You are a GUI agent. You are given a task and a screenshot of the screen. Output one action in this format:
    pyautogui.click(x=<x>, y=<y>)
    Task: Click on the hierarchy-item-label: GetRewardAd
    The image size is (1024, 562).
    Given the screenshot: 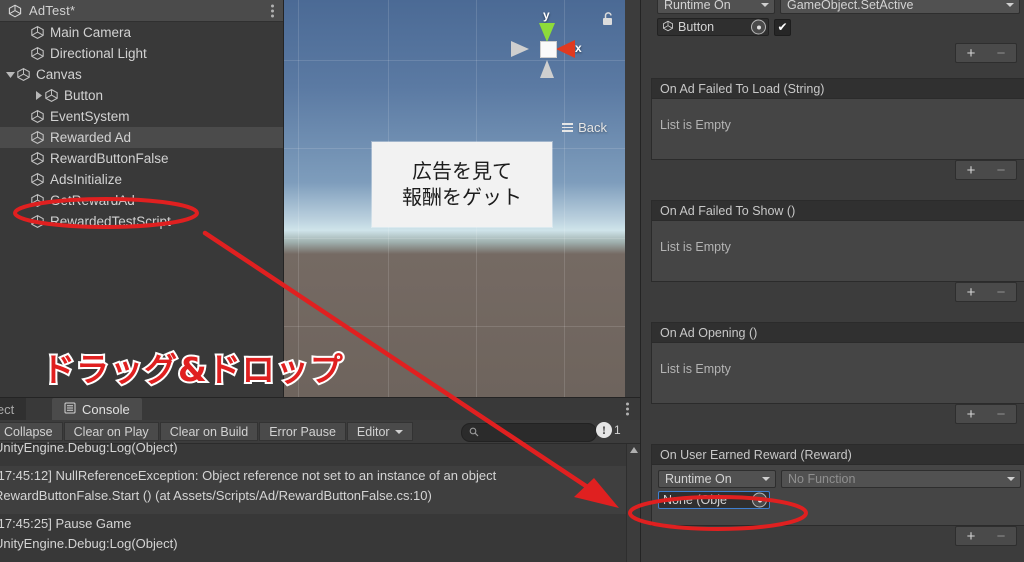 What is the action you would take?
    pyautogui.click(x=92, y=200)
    